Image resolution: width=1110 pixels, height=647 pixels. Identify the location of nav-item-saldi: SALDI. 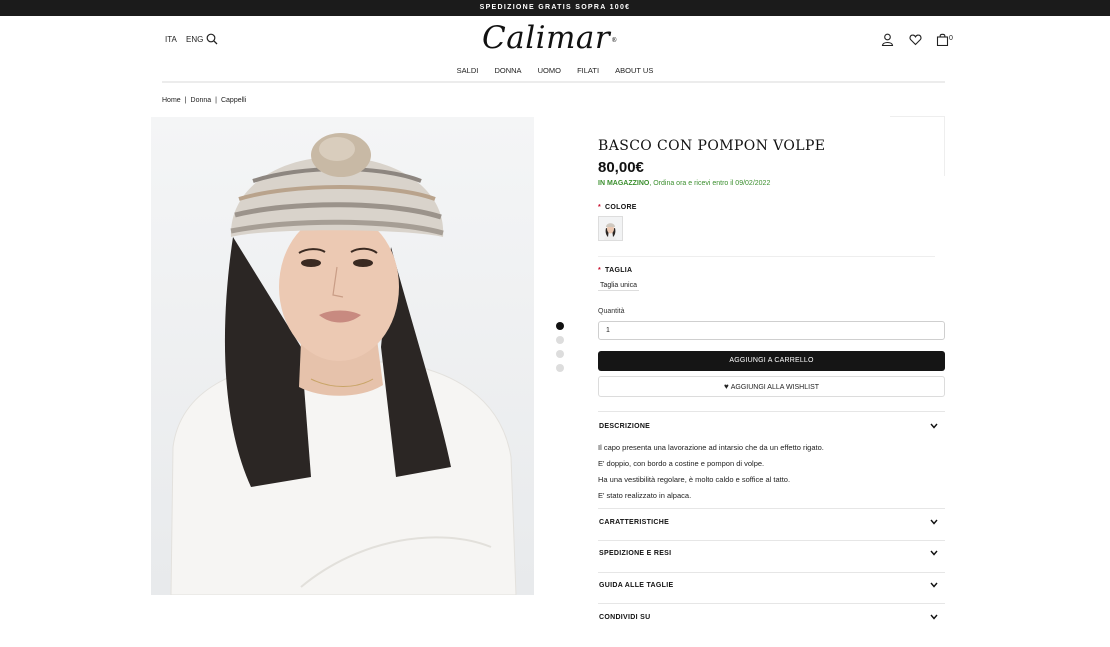
(468, 70).